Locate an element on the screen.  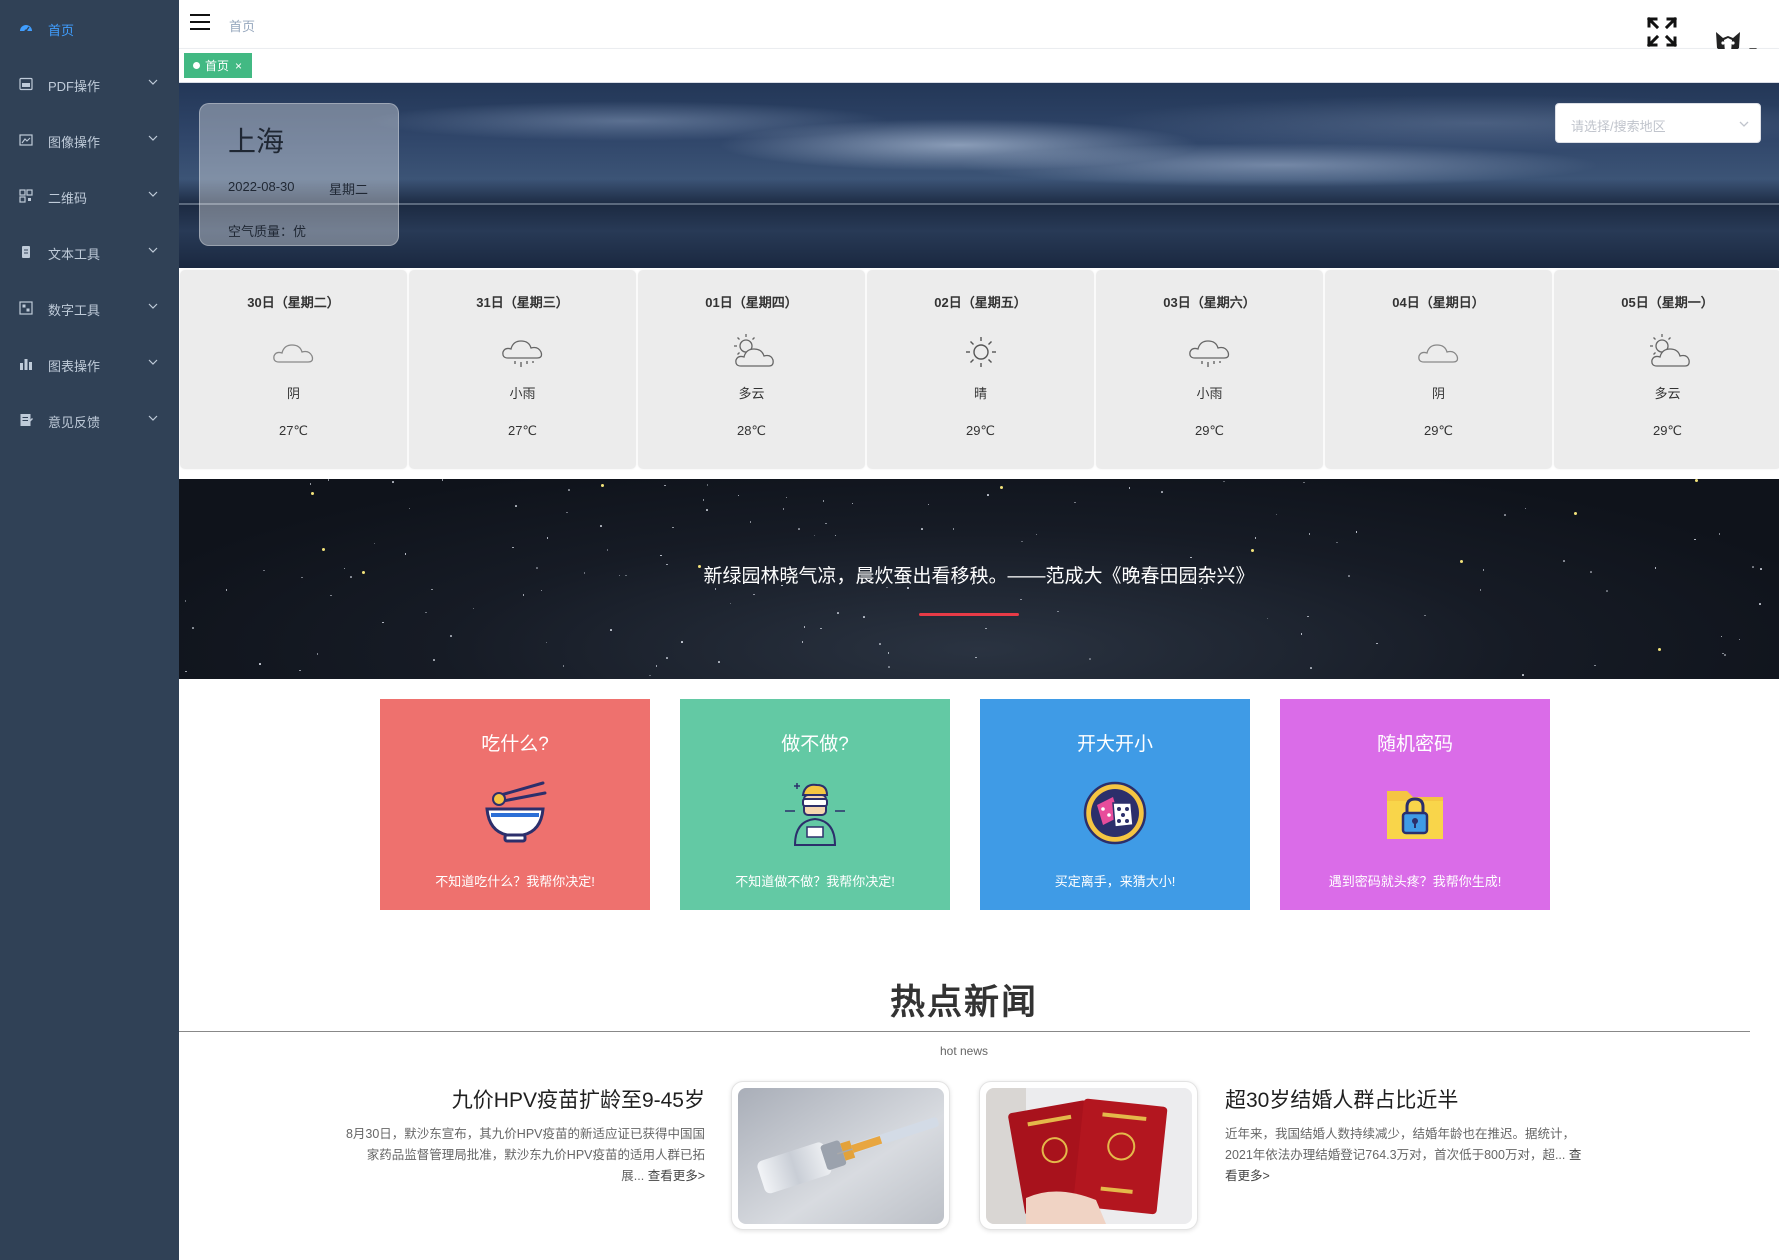
tool-card-do-or-not: 做不做? 不知道做不做？我帮你决定! is located at coordinates (815, 804).